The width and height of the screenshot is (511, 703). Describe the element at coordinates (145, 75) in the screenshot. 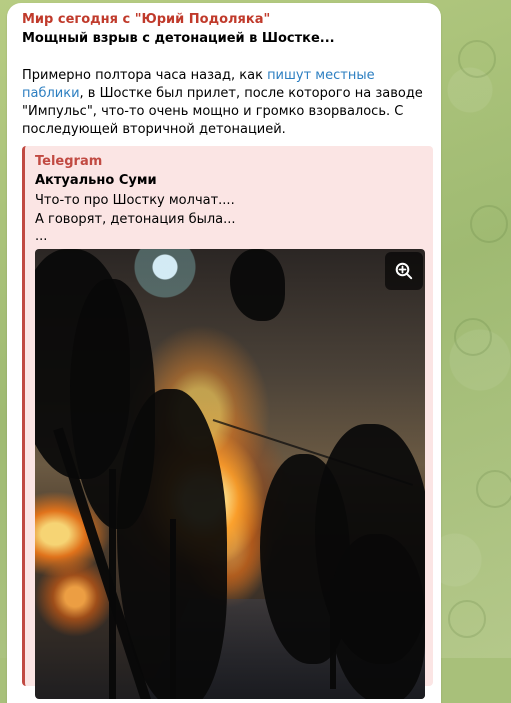

I see `message-body-start: Примерно полтора часа назад, как` at that location.